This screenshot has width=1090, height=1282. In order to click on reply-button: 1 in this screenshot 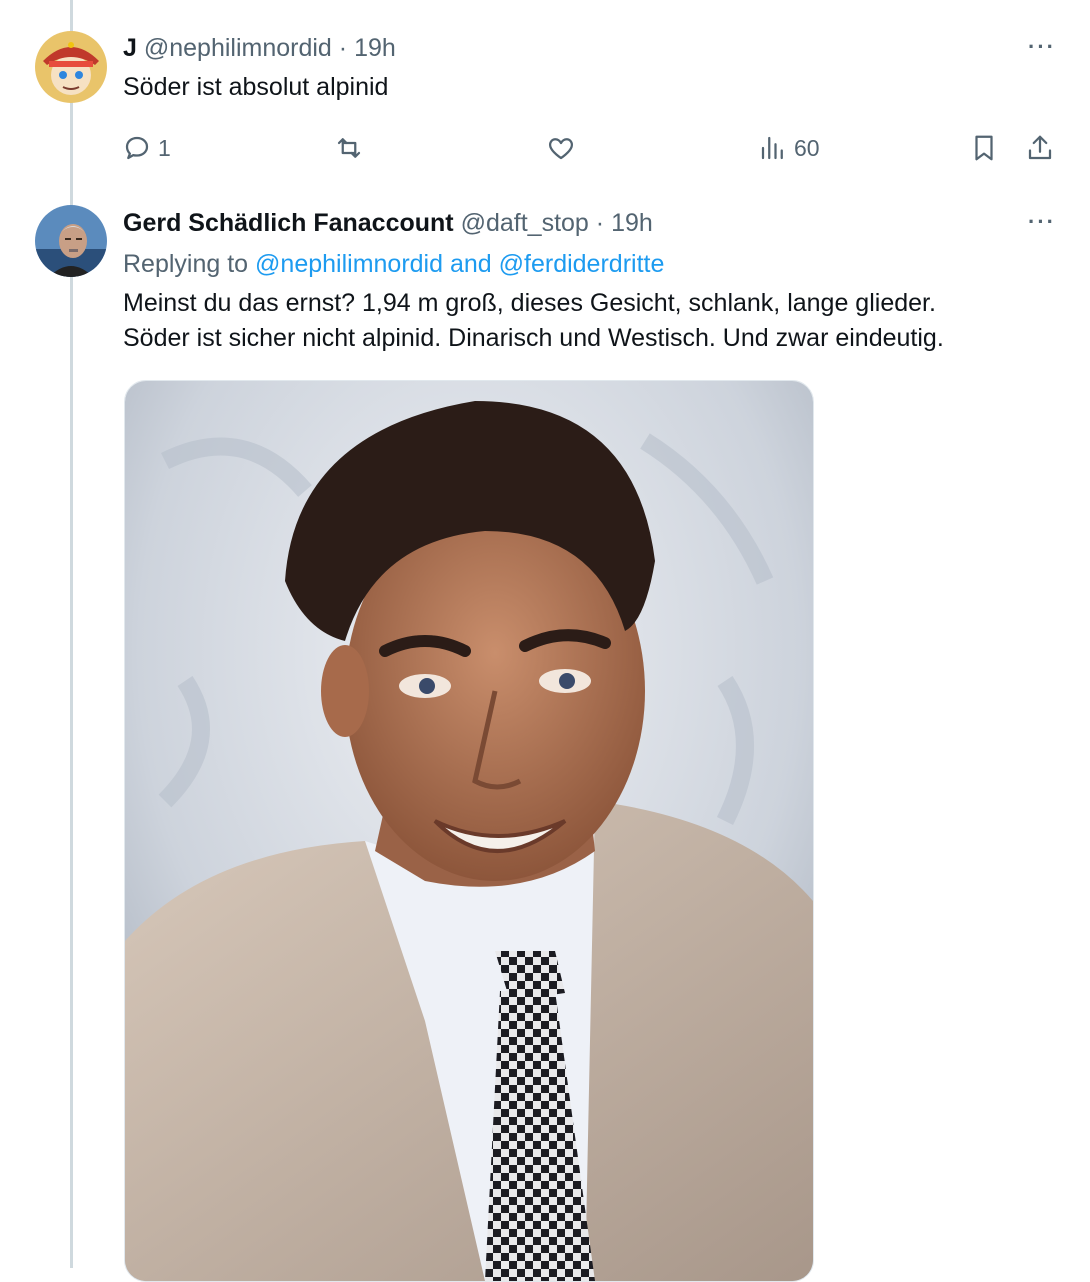, I will do `click(146, 148)`.